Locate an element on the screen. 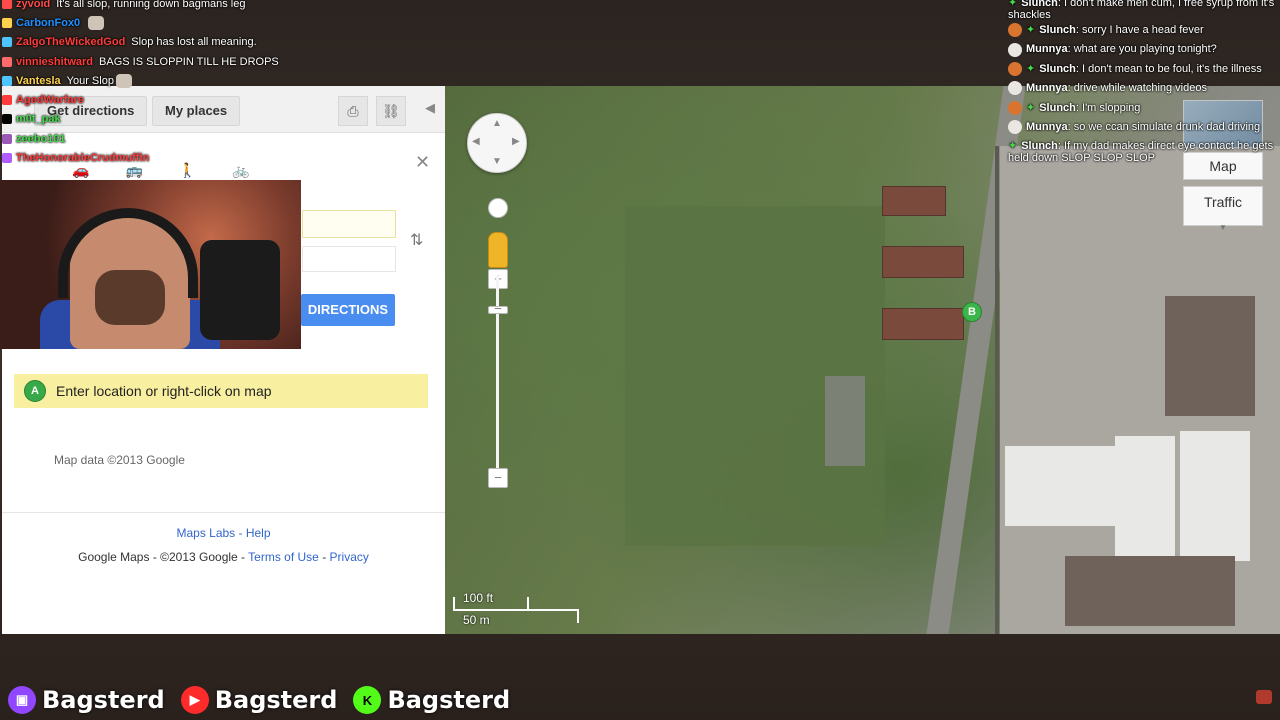 This screenshot has height=720, width=1280. swap-icon: ⇅ is located at coordinates (416, 240).